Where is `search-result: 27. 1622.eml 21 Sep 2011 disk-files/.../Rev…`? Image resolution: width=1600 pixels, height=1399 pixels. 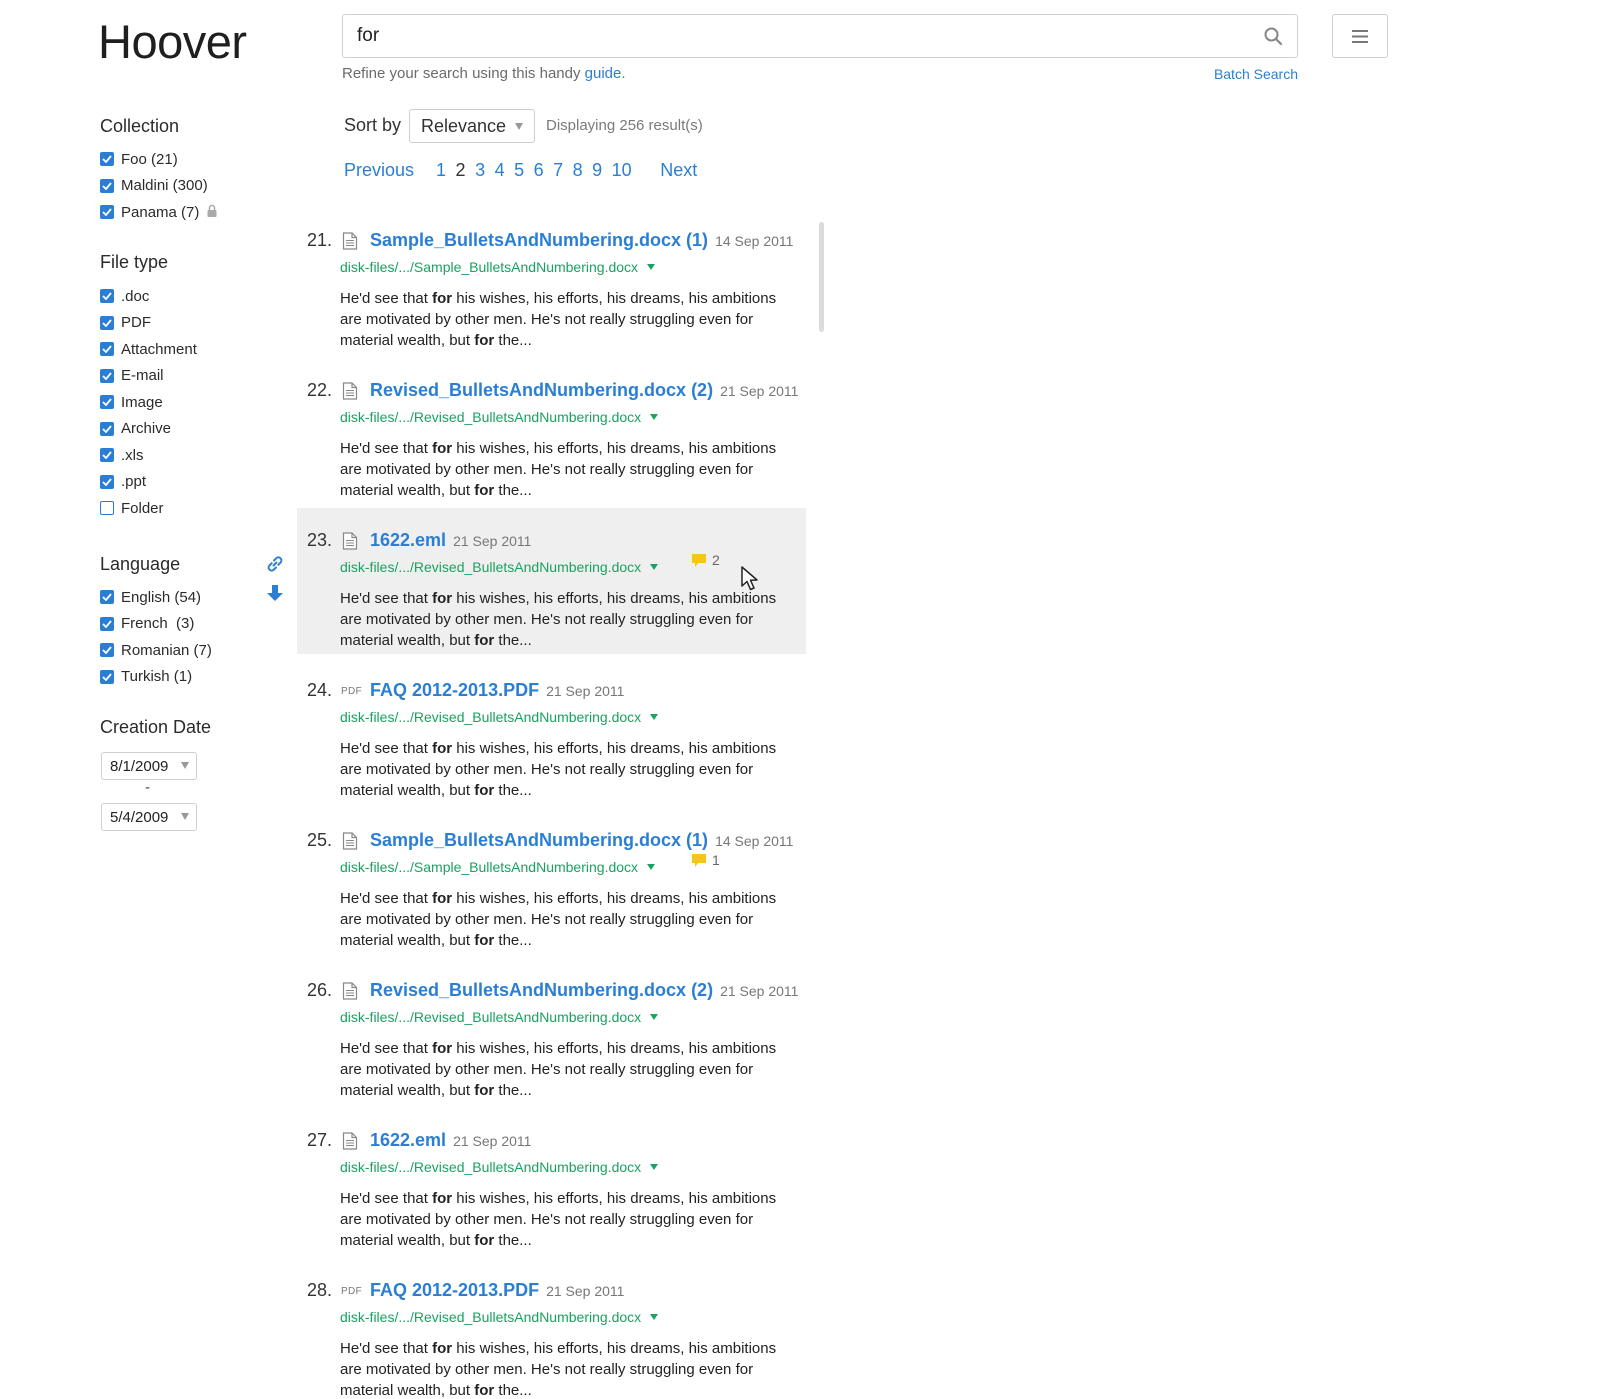
search-result: 27. 1622.eml 21 Sep 2011 disk-files/.../Rev… is located at coordinates (551, 1181).